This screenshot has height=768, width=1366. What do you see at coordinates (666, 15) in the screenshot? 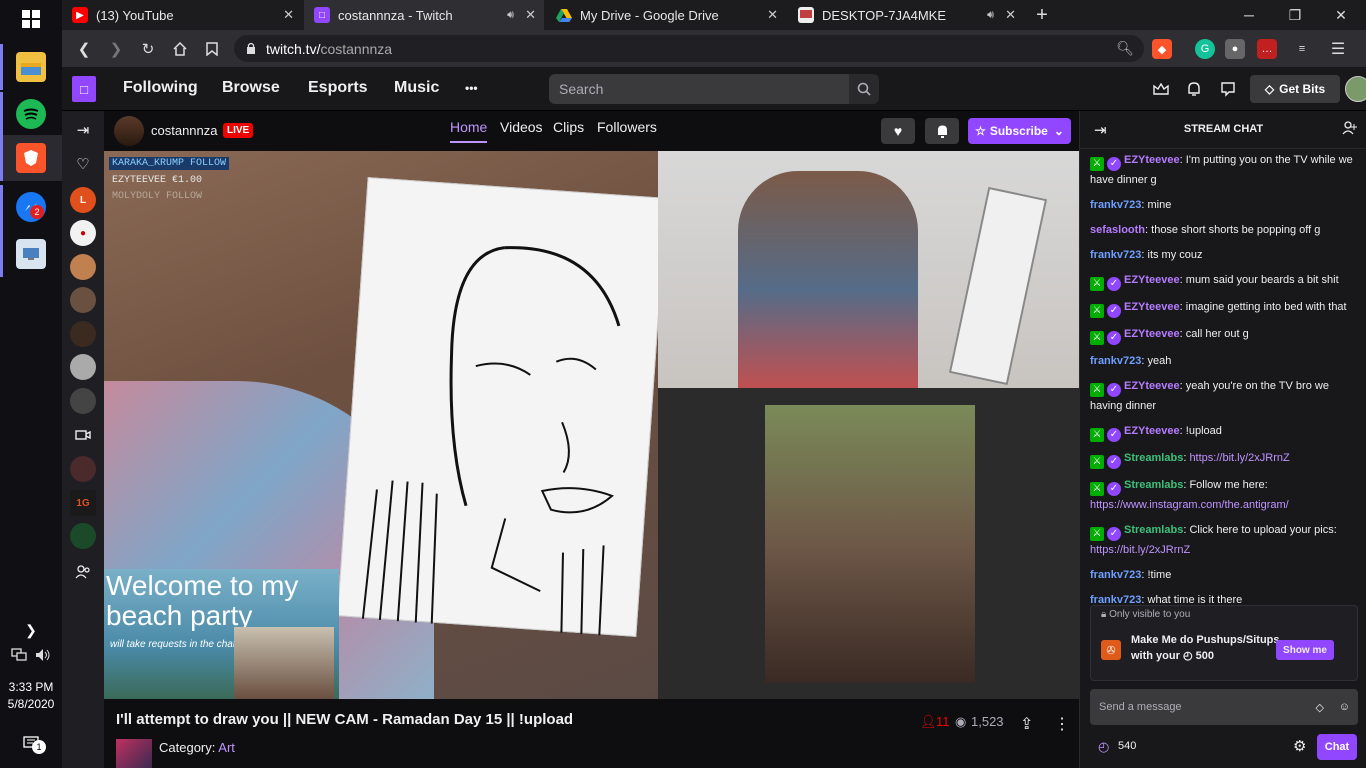
I see `tab-google-drive: My Drive - Google Drive ✕` at bounding box center [666, 15].